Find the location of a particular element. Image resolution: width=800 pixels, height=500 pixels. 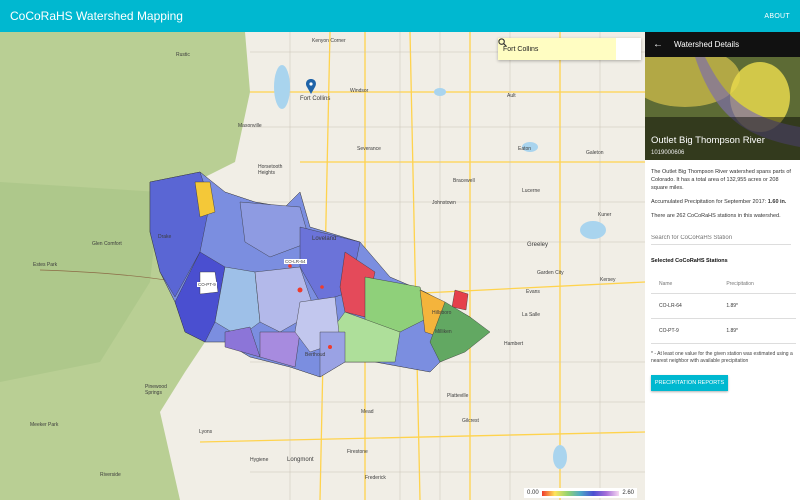

place-label: Evans is located at coordinates (533, 292).